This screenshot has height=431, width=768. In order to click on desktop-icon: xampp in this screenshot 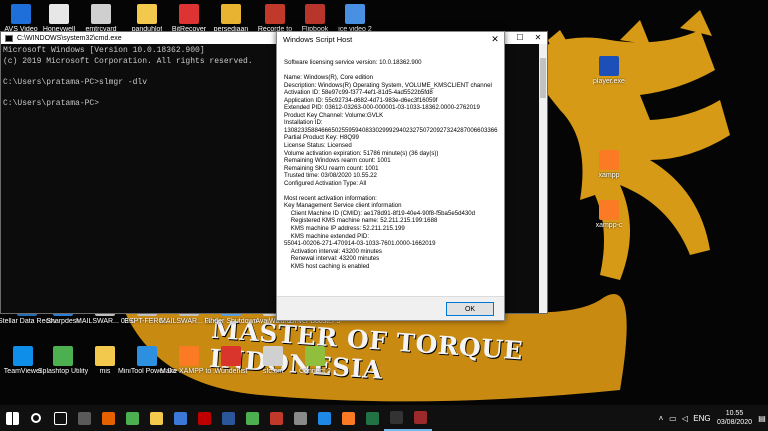, I will do `click(609, 165)`.